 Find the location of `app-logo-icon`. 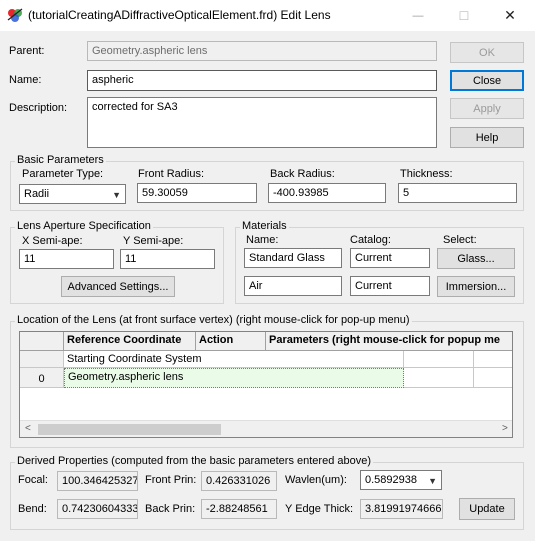

app-logo-icon is located at coordinates (15, 15).